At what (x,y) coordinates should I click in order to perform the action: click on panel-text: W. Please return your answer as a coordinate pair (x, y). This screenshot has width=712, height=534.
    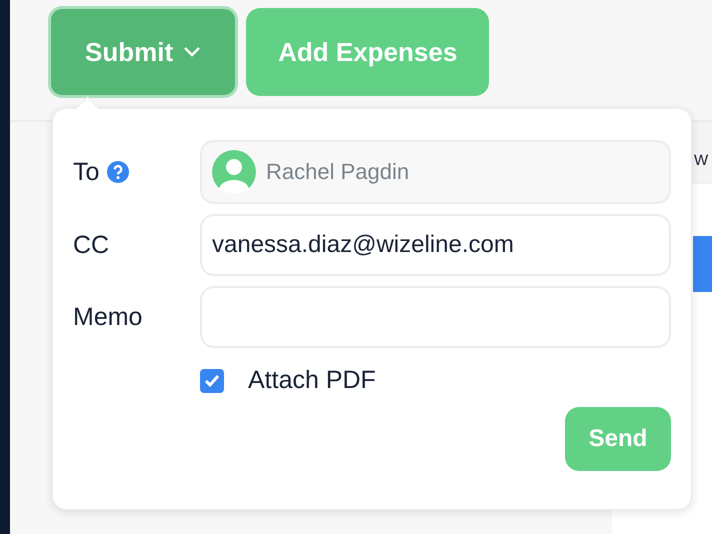
    Looking at the image, I should click on (701, 160).